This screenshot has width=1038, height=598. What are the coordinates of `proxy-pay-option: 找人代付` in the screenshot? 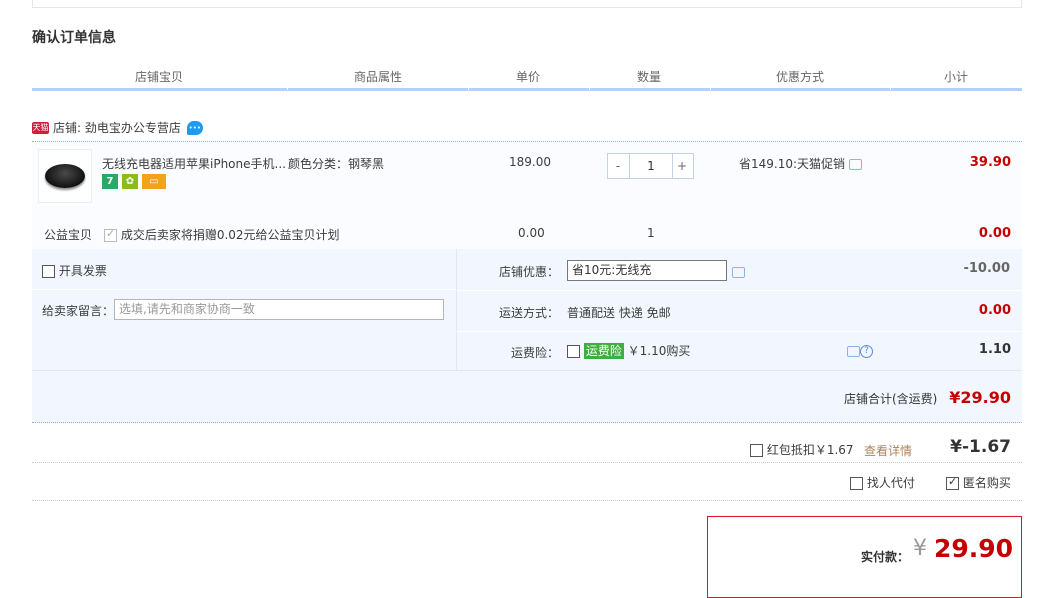 It's located at (882, 482).